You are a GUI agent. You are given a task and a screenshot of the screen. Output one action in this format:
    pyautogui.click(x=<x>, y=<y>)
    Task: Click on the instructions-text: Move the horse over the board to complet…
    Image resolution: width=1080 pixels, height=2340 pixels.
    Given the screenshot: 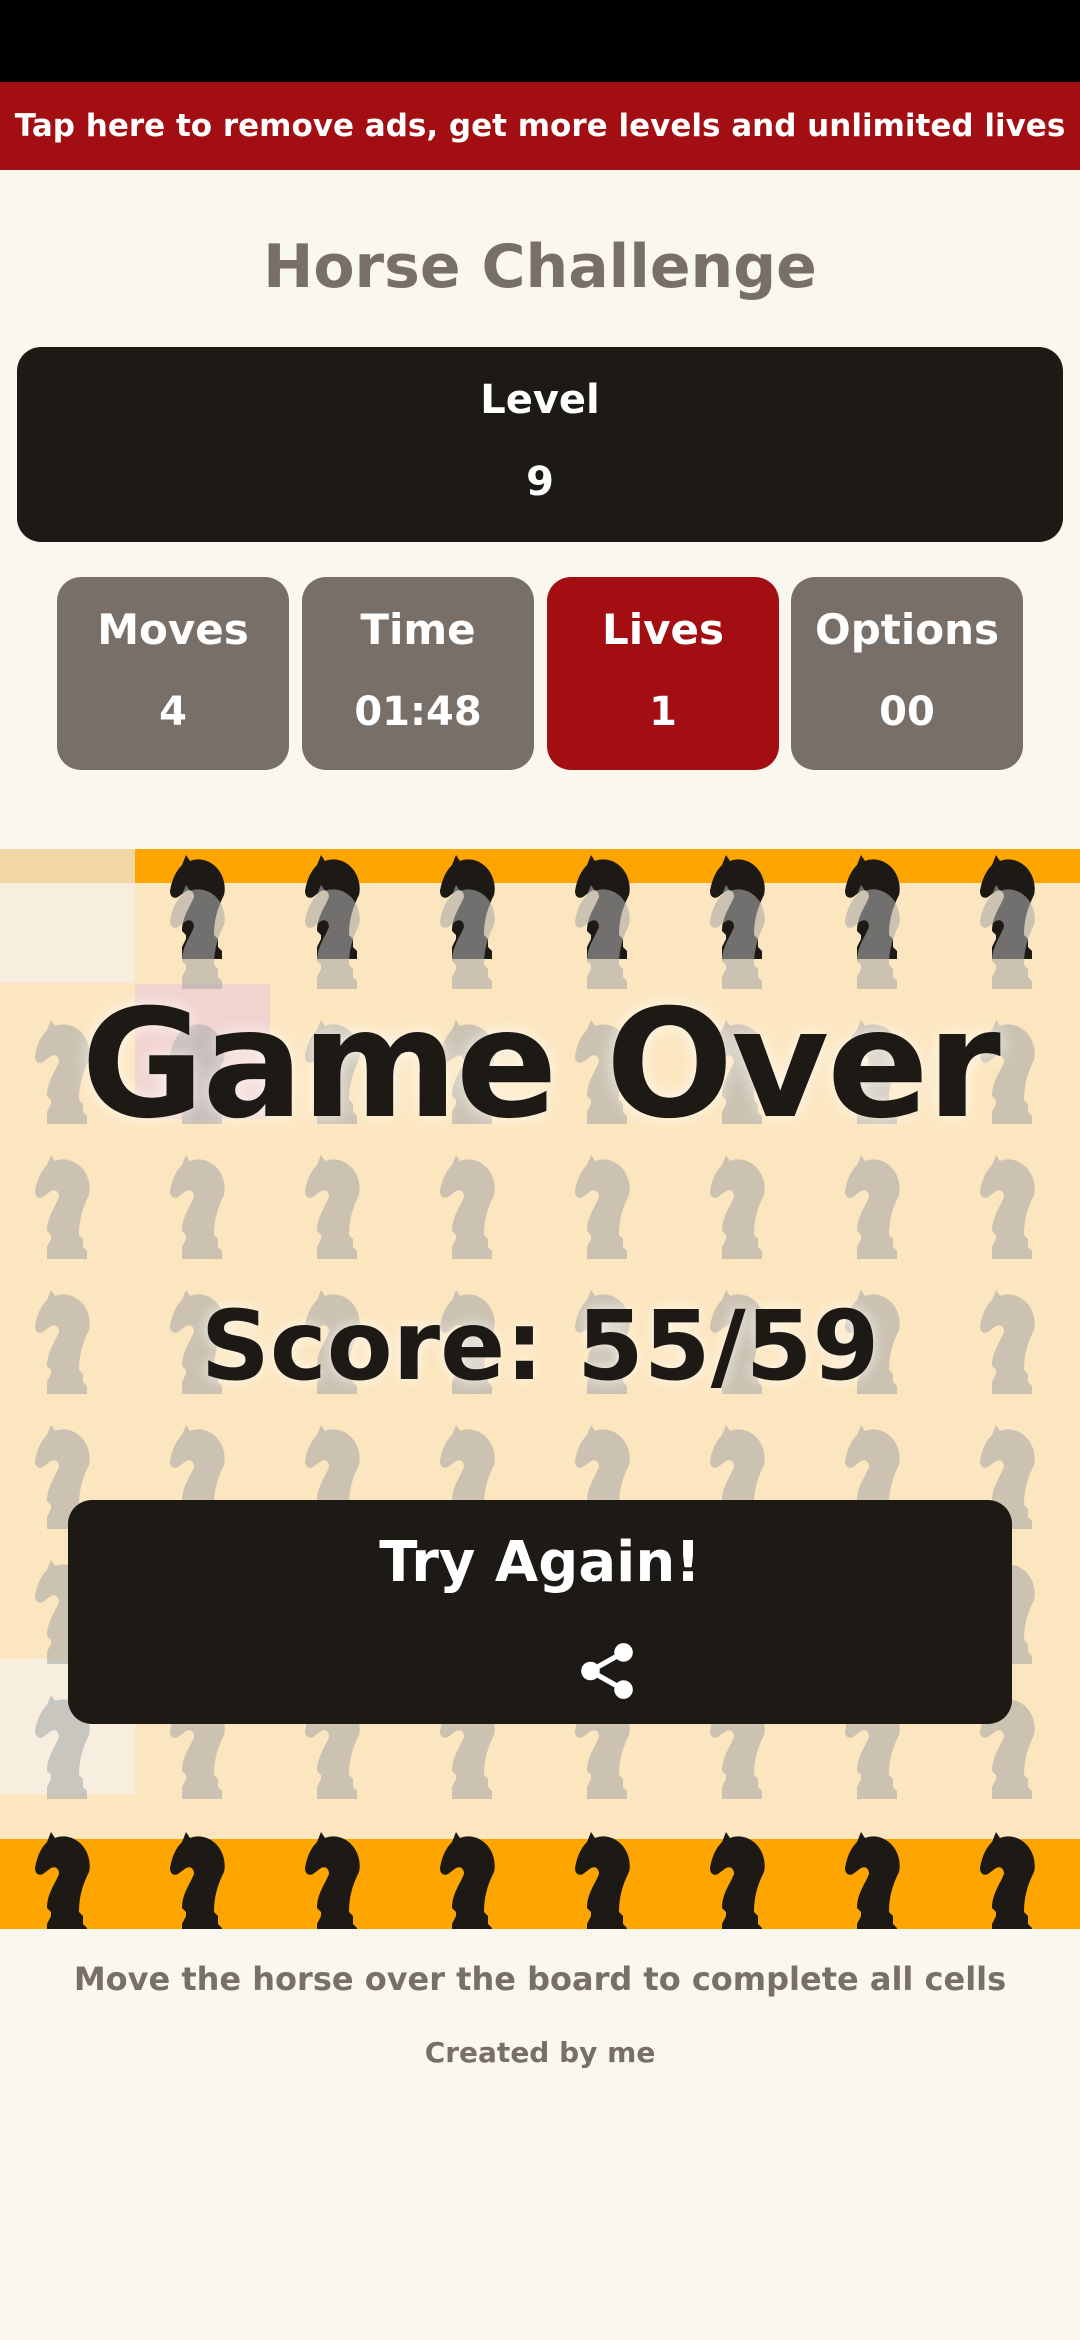 What is the action you would take?
    pyautogui.click(x=540, y=1979)
    